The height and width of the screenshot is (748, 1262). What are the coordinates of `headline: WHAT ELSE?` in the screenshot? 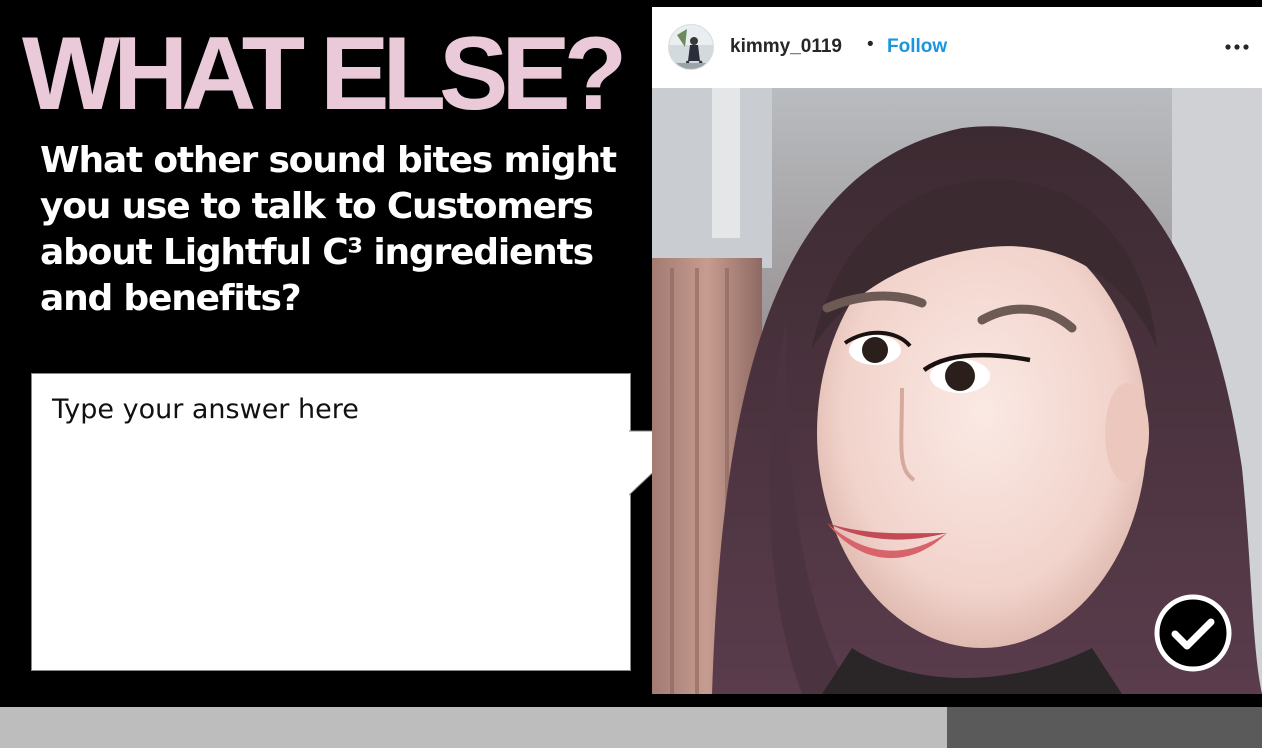 It's located at (324, 74).